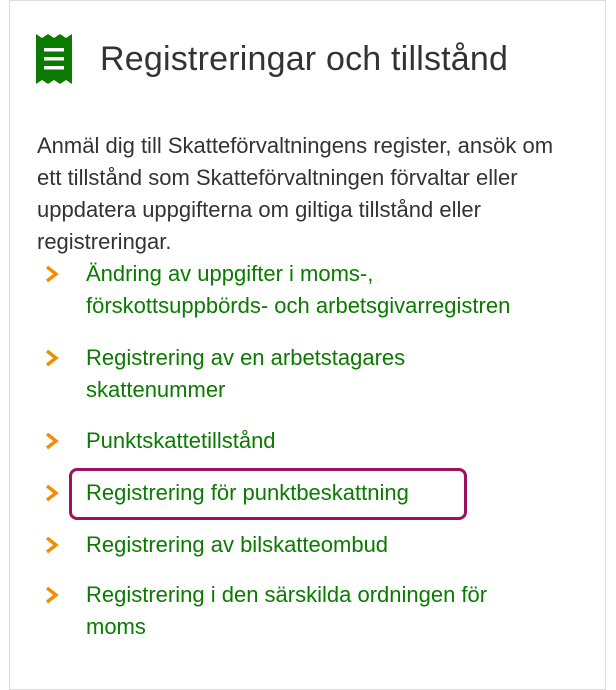  What do you see at coordinates (116, 626) in the screenshot?
I see `link-label-line2: moms` at bounding box center [116, 626].